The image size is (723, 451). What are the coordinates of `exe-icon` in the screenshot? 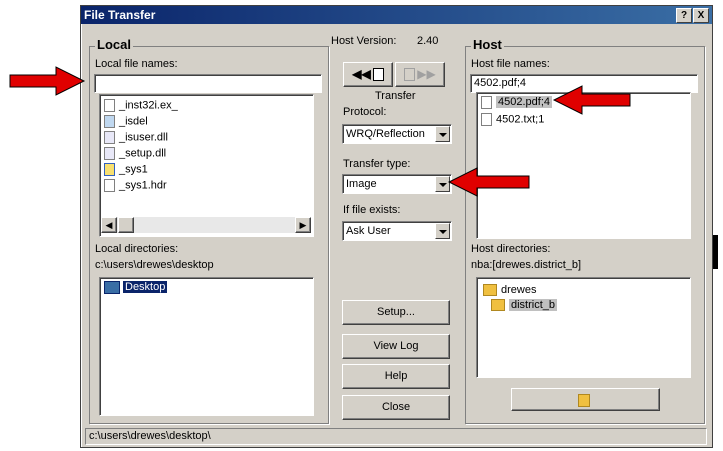 It's located at (109, 121).